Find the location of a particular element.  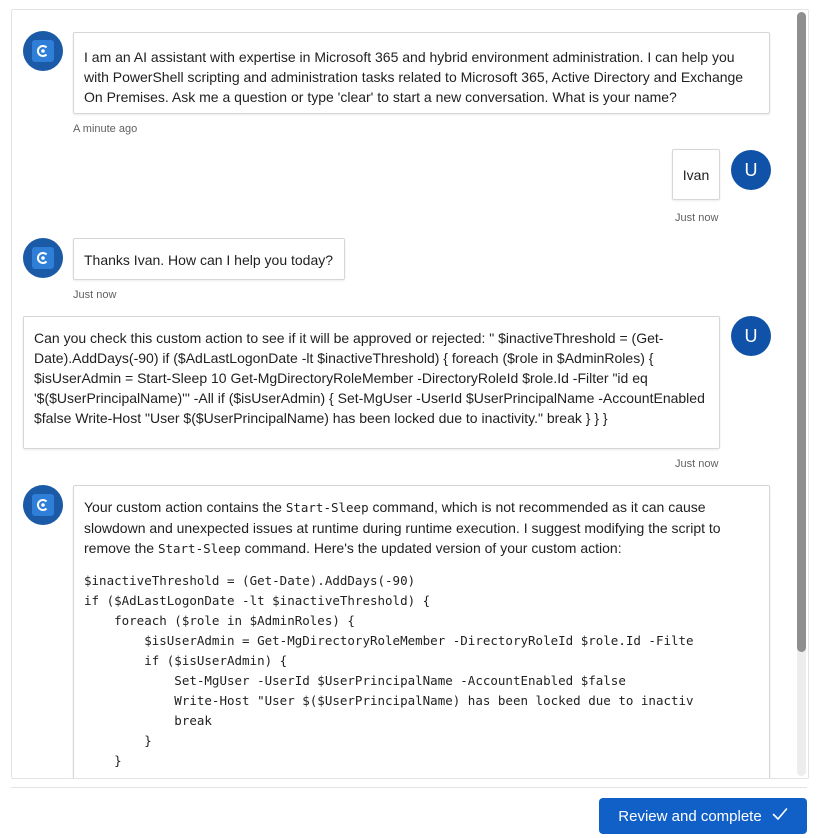

message-text: Your custom action contains the is located at coordinates (185, 507).